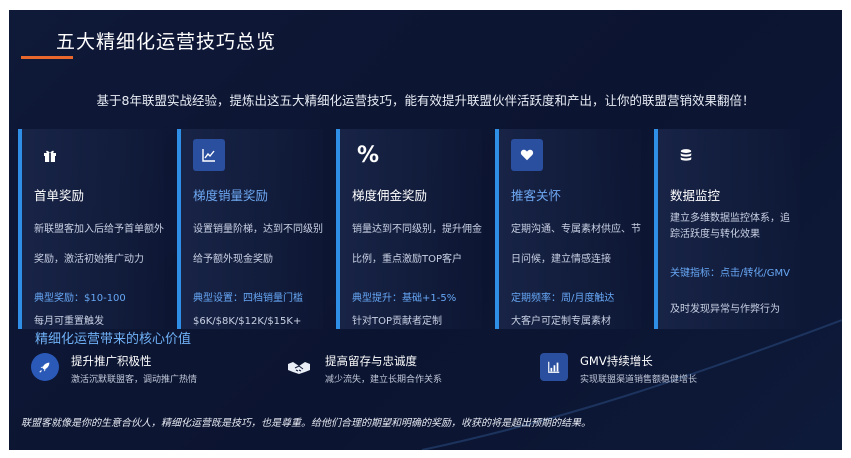 The image size is (851, 458). Describe the element at coordinates (258, 244) in the screenshot. I see `card-description: 设置销量阶梯，达到不同级别给予额外现金奖励` at that location.